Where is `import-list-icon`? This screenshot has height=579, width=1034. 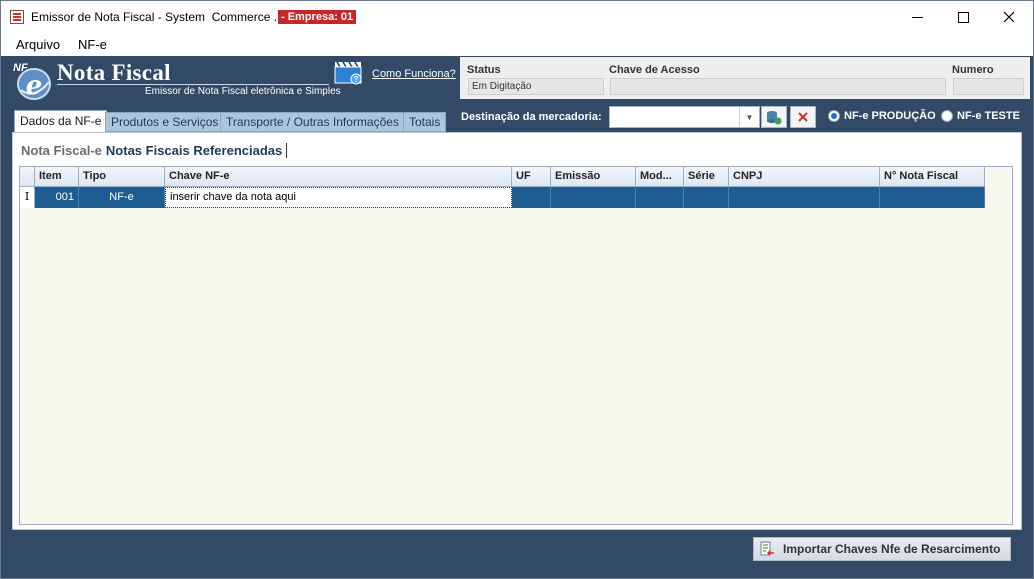 import-list-icon is located at coordinates (767, 548).